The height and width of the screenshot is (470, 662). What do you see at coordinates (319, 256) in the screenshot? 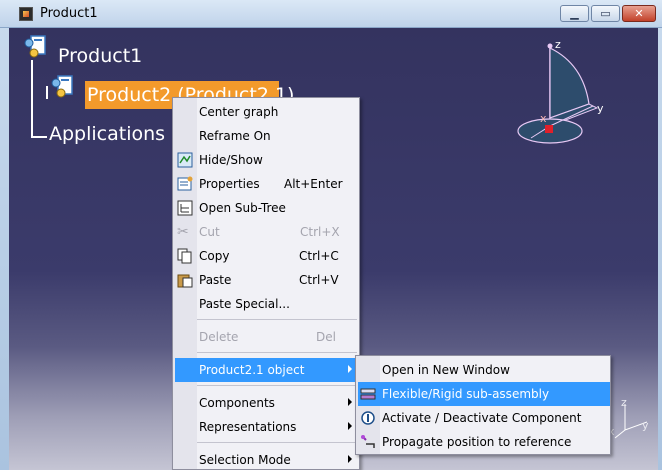
I see `menu-item-shortcut: Ctrl+C` at bounding box center [319, 256].